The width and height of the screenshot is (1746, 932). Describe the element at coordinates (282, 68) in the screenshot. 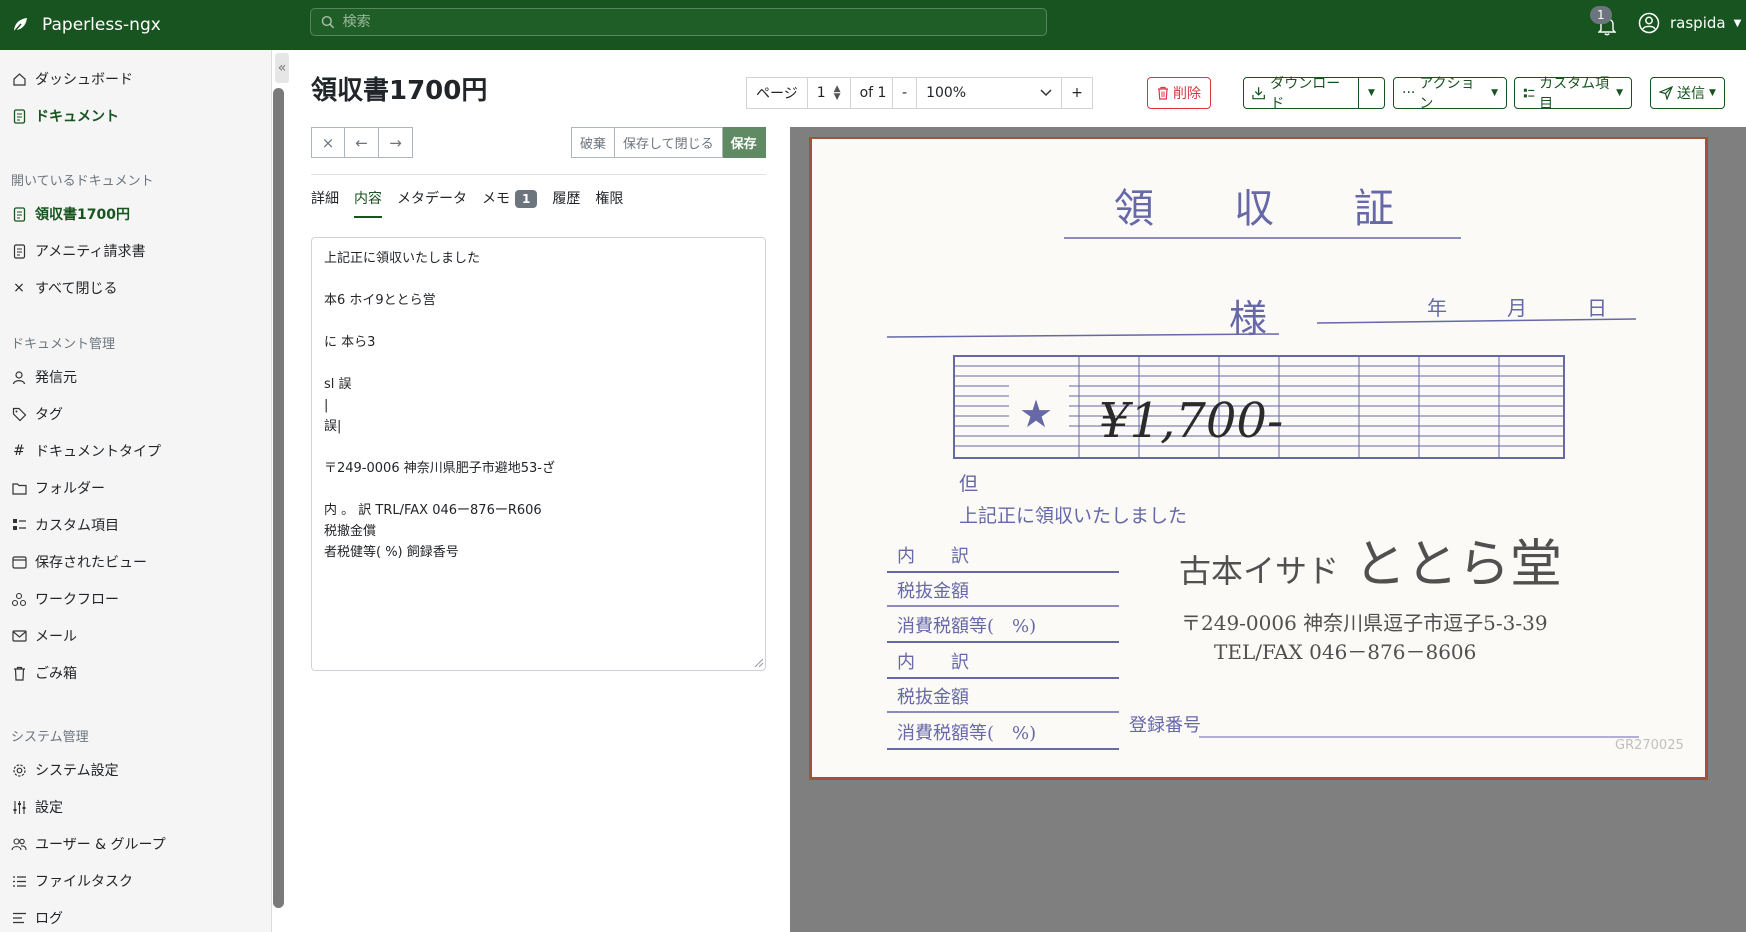

I see `collapse-sidebar-button: «` at that location.